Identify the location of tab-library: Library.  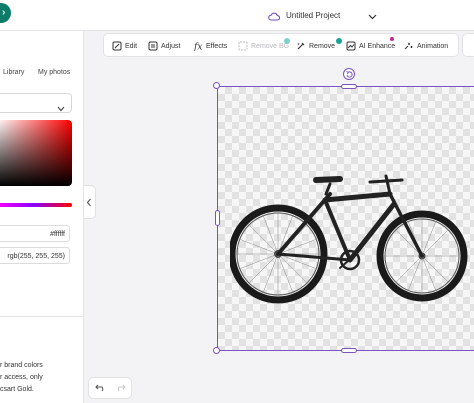
(13, 73).